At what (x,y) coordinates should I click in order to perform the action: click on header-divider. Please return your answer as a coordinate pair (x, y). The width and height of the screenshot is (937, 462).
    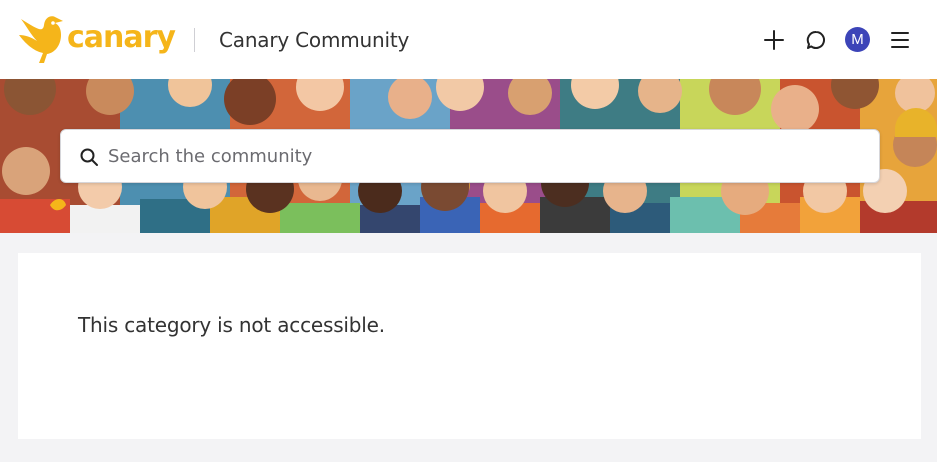
    Looking at the image, I should click on (194, 40).